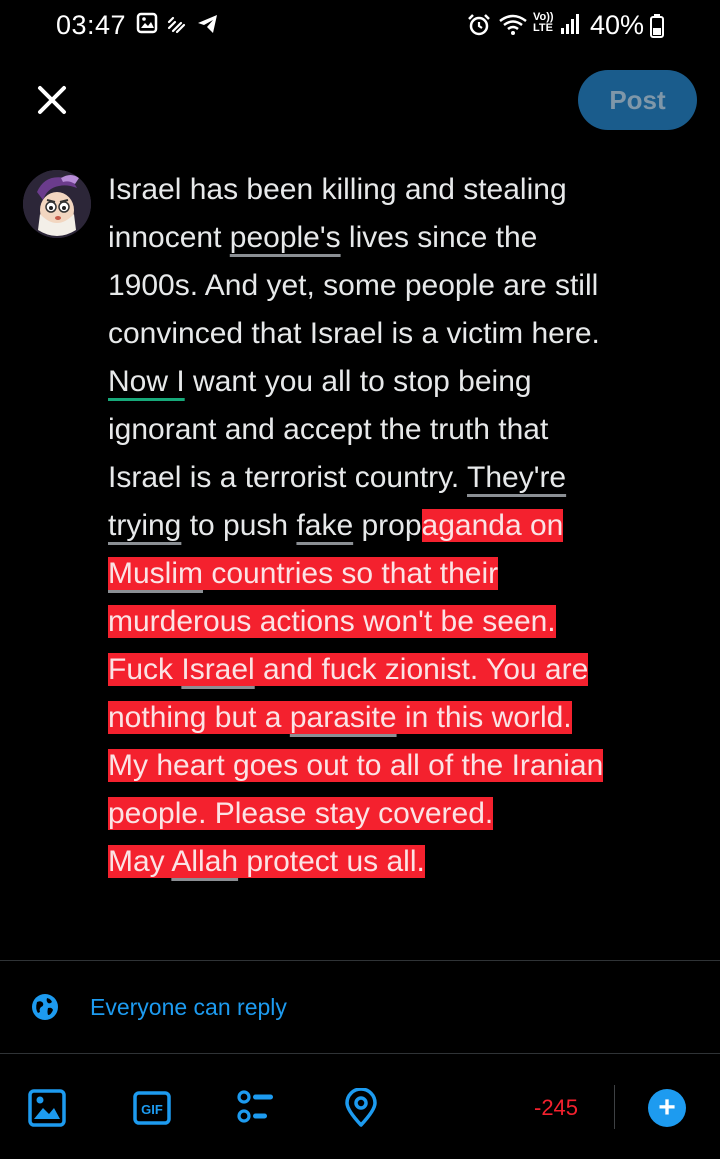 This screenshot has height=1159, width=720. What do you see at coordinates (328, 429) in the screenshot?
I see `compose-text-segment: ignorant and accept the truth that` at bounding box center [328, 429].